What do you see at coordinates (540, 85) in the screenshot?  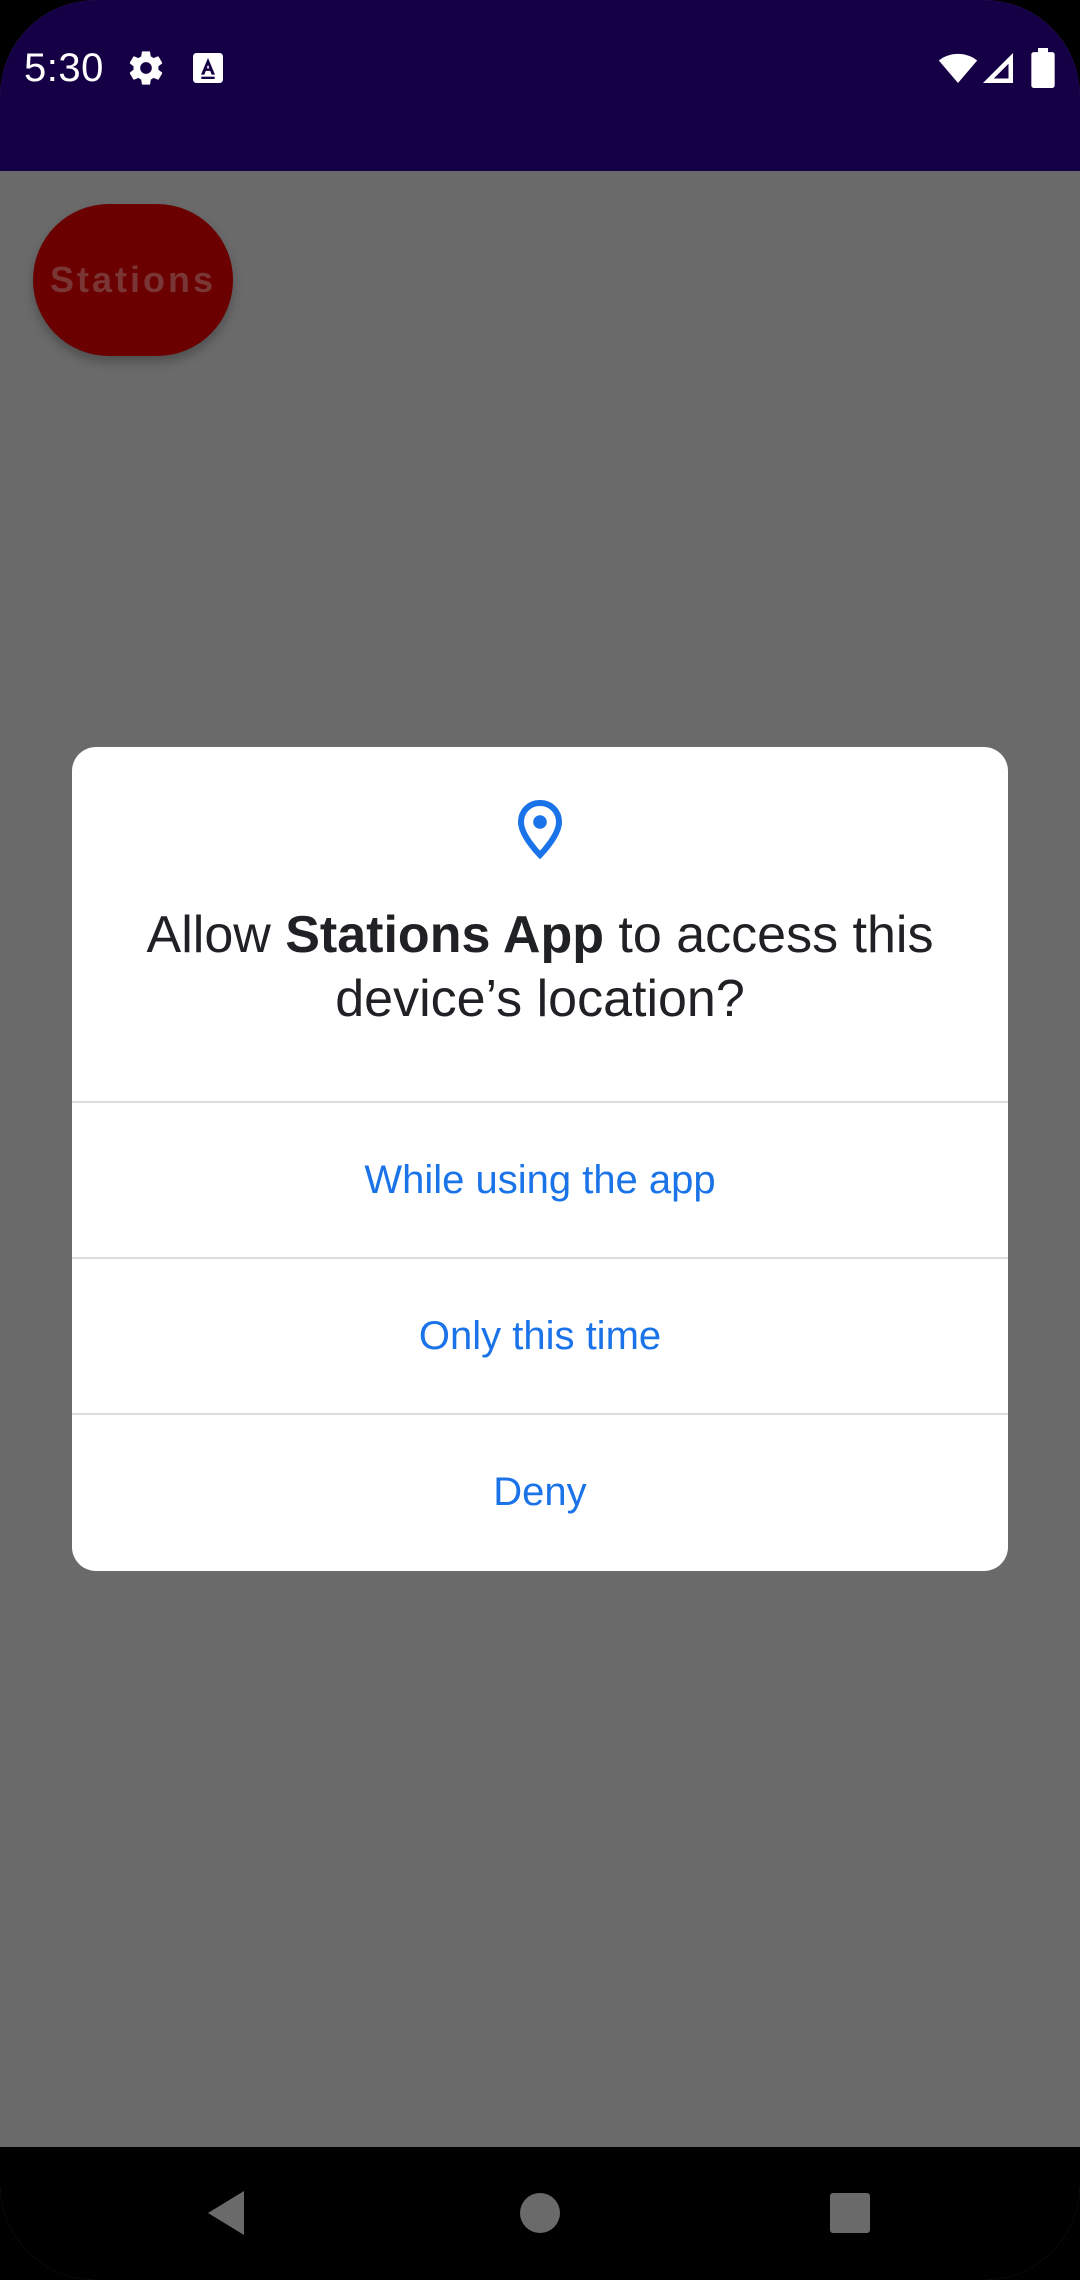 I see `status-bar: 5:30` at bounding box center [540, 85].